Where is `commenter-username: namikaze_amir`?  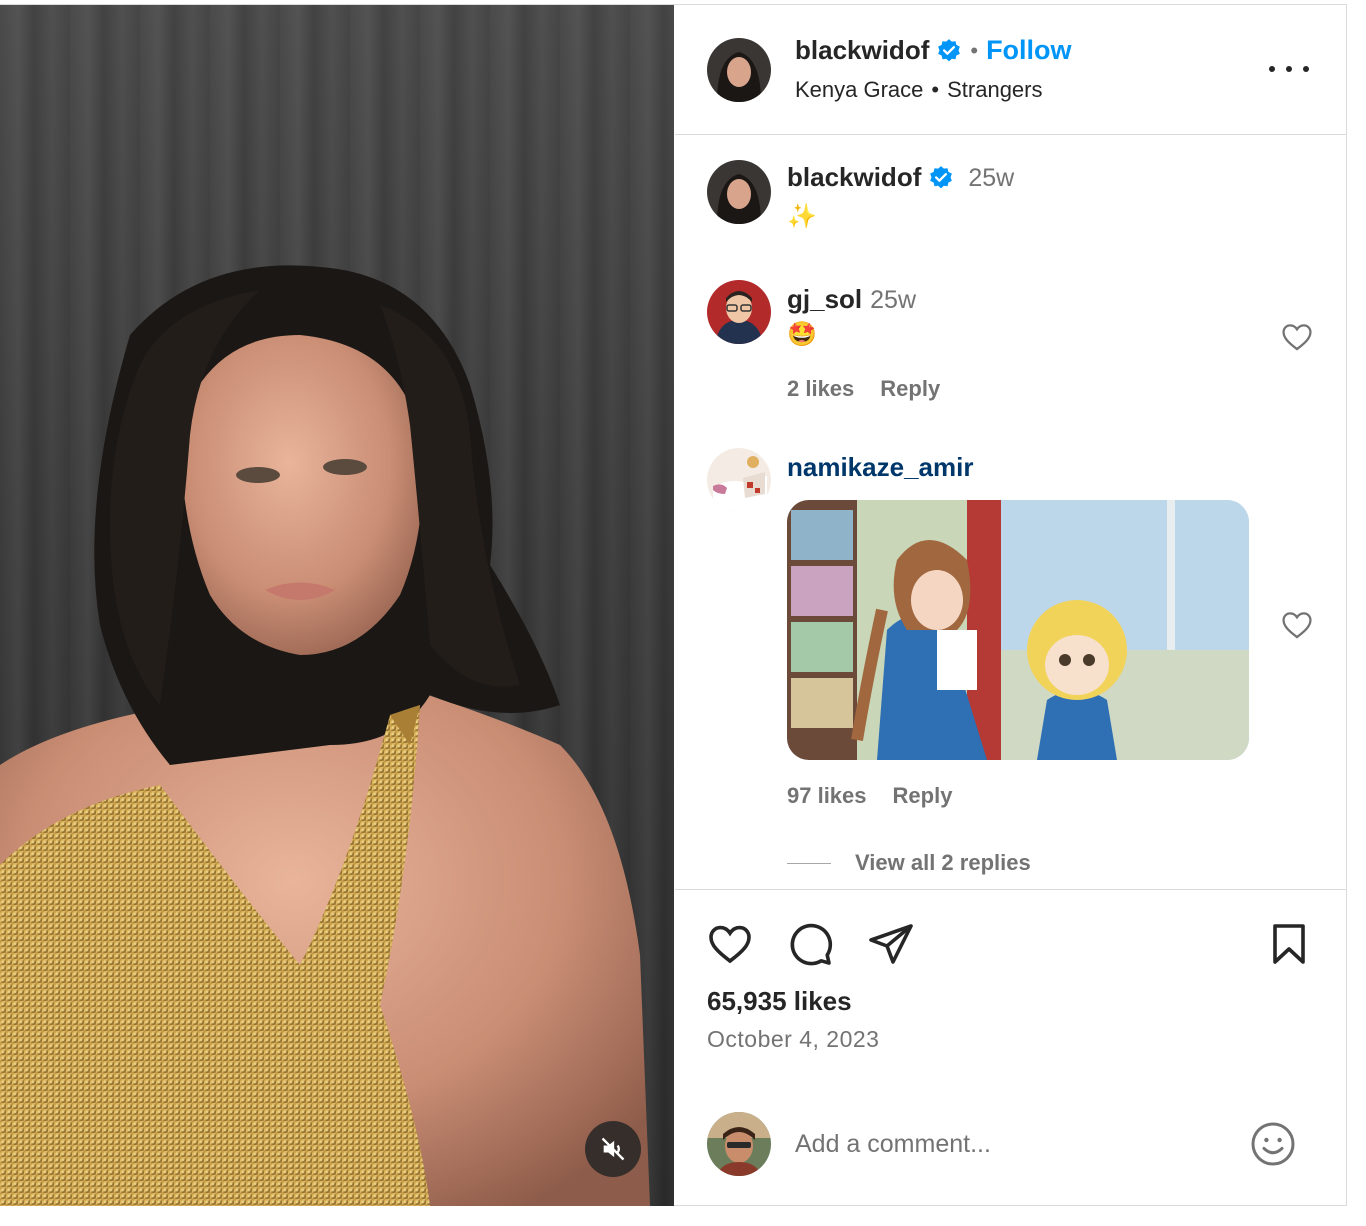 commenter-username: namikaze_amir is located at coordinates (880, 467).